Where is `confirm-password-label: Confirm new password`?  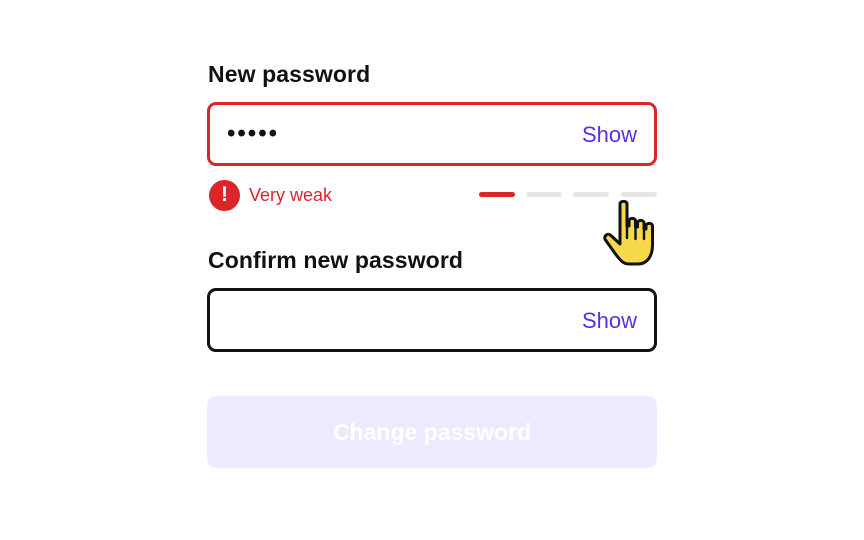
confirm-password-label: Confirm new password is located at coordinates (336, 260).